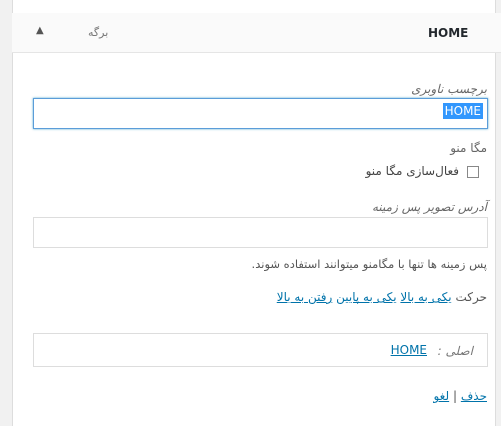 This screenshot has width=501, height=426. I want to click on navigation-label-input: HOME, so click(260, 113).